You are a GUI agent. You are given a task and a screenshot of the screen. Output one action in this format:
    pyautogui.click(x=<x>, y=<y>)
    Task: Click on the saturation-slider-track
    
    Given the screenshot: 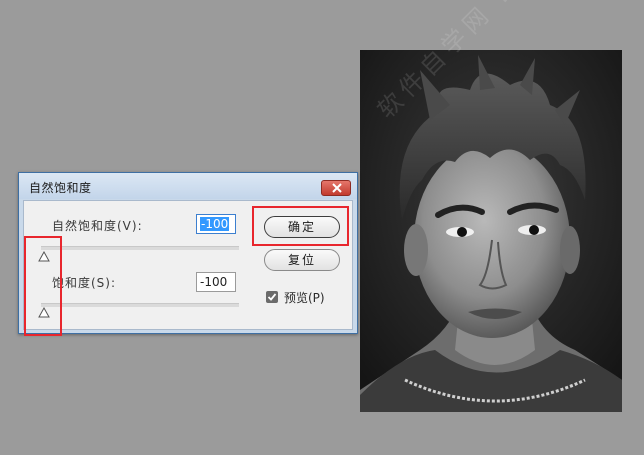 What is the action you would take?
    pyautogui.click(x=140, y=305)
    